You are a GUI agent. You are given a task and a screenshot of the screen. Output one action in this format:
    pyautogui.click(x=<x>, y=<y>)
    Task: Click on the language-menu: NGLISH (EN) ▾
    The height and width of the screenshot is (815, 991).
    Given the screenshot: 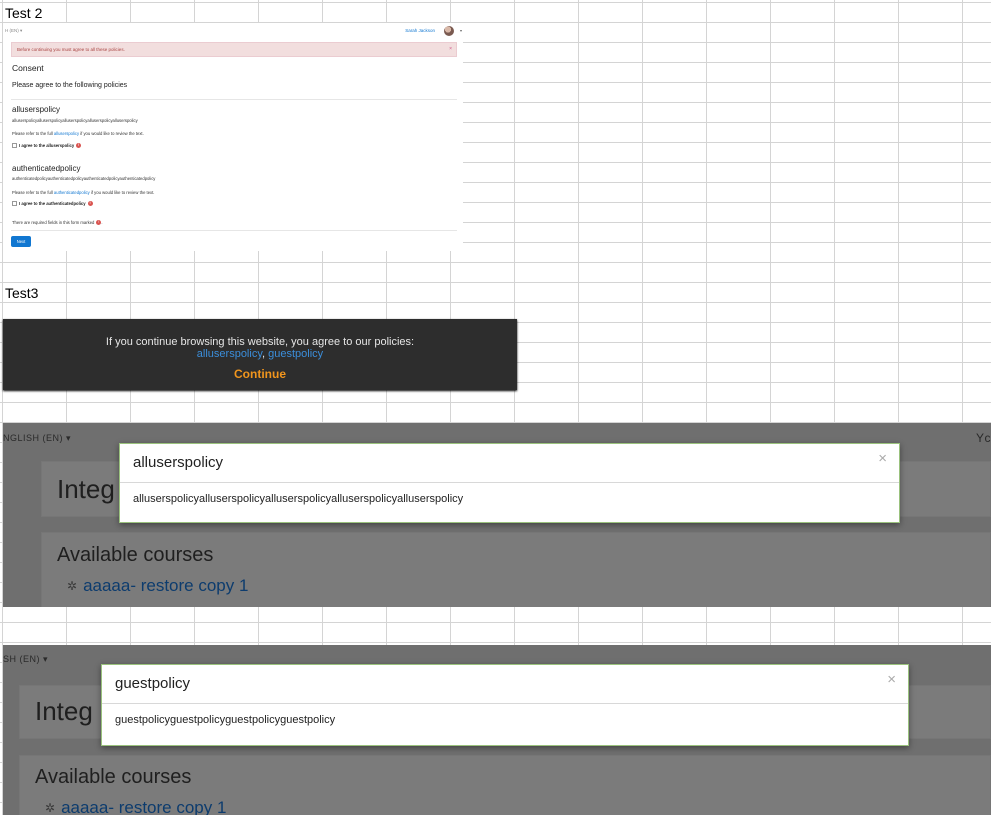 What is the action you would take?
    pyautogui.click(x=37, y=438)
    